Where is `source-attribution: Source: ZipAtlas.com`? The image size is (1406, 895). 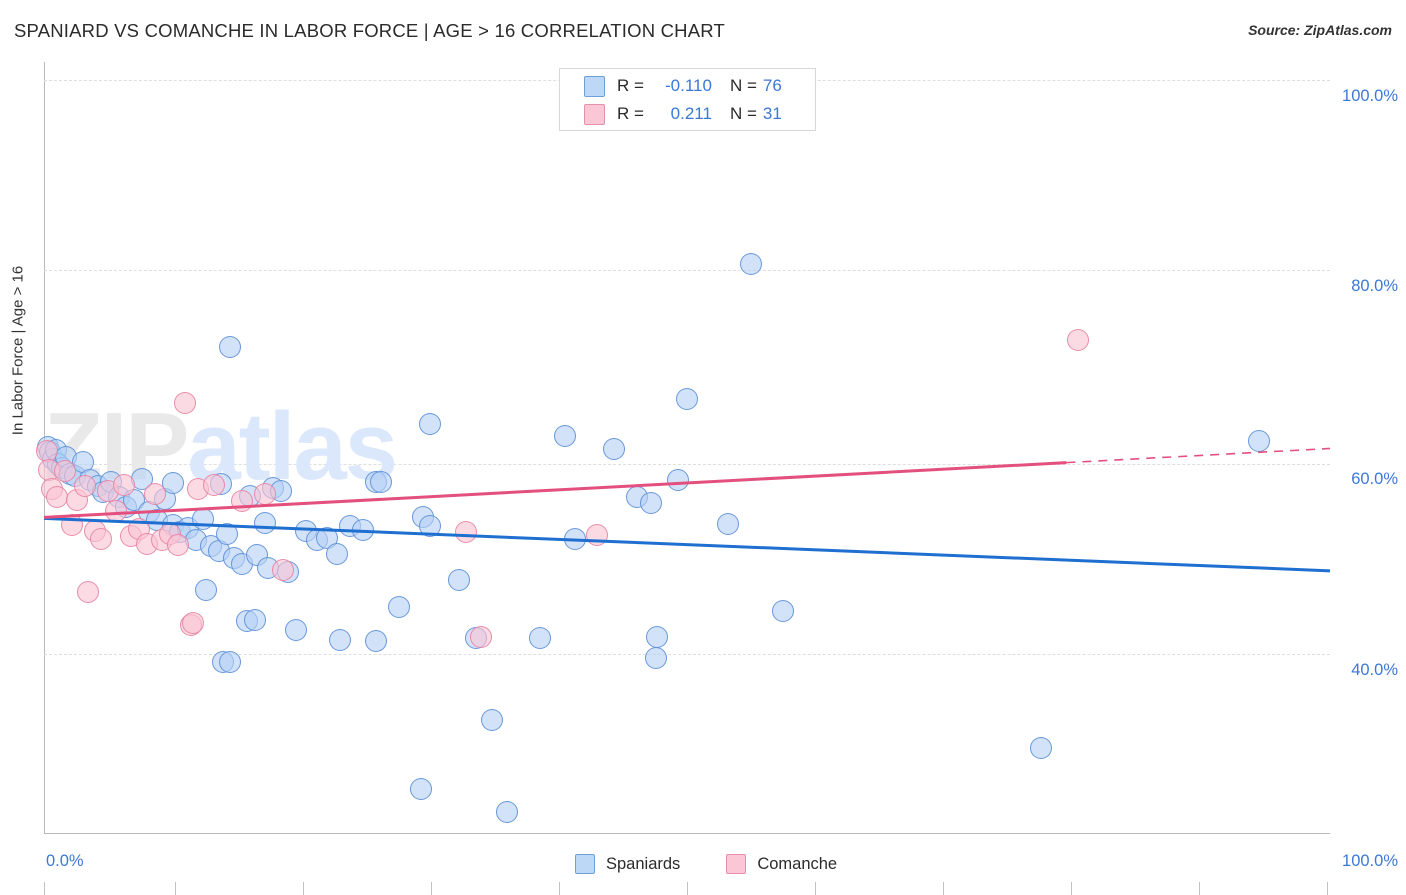
source-attribution: Source: ZipAtlas.com is located at coordinates (1320, 30).